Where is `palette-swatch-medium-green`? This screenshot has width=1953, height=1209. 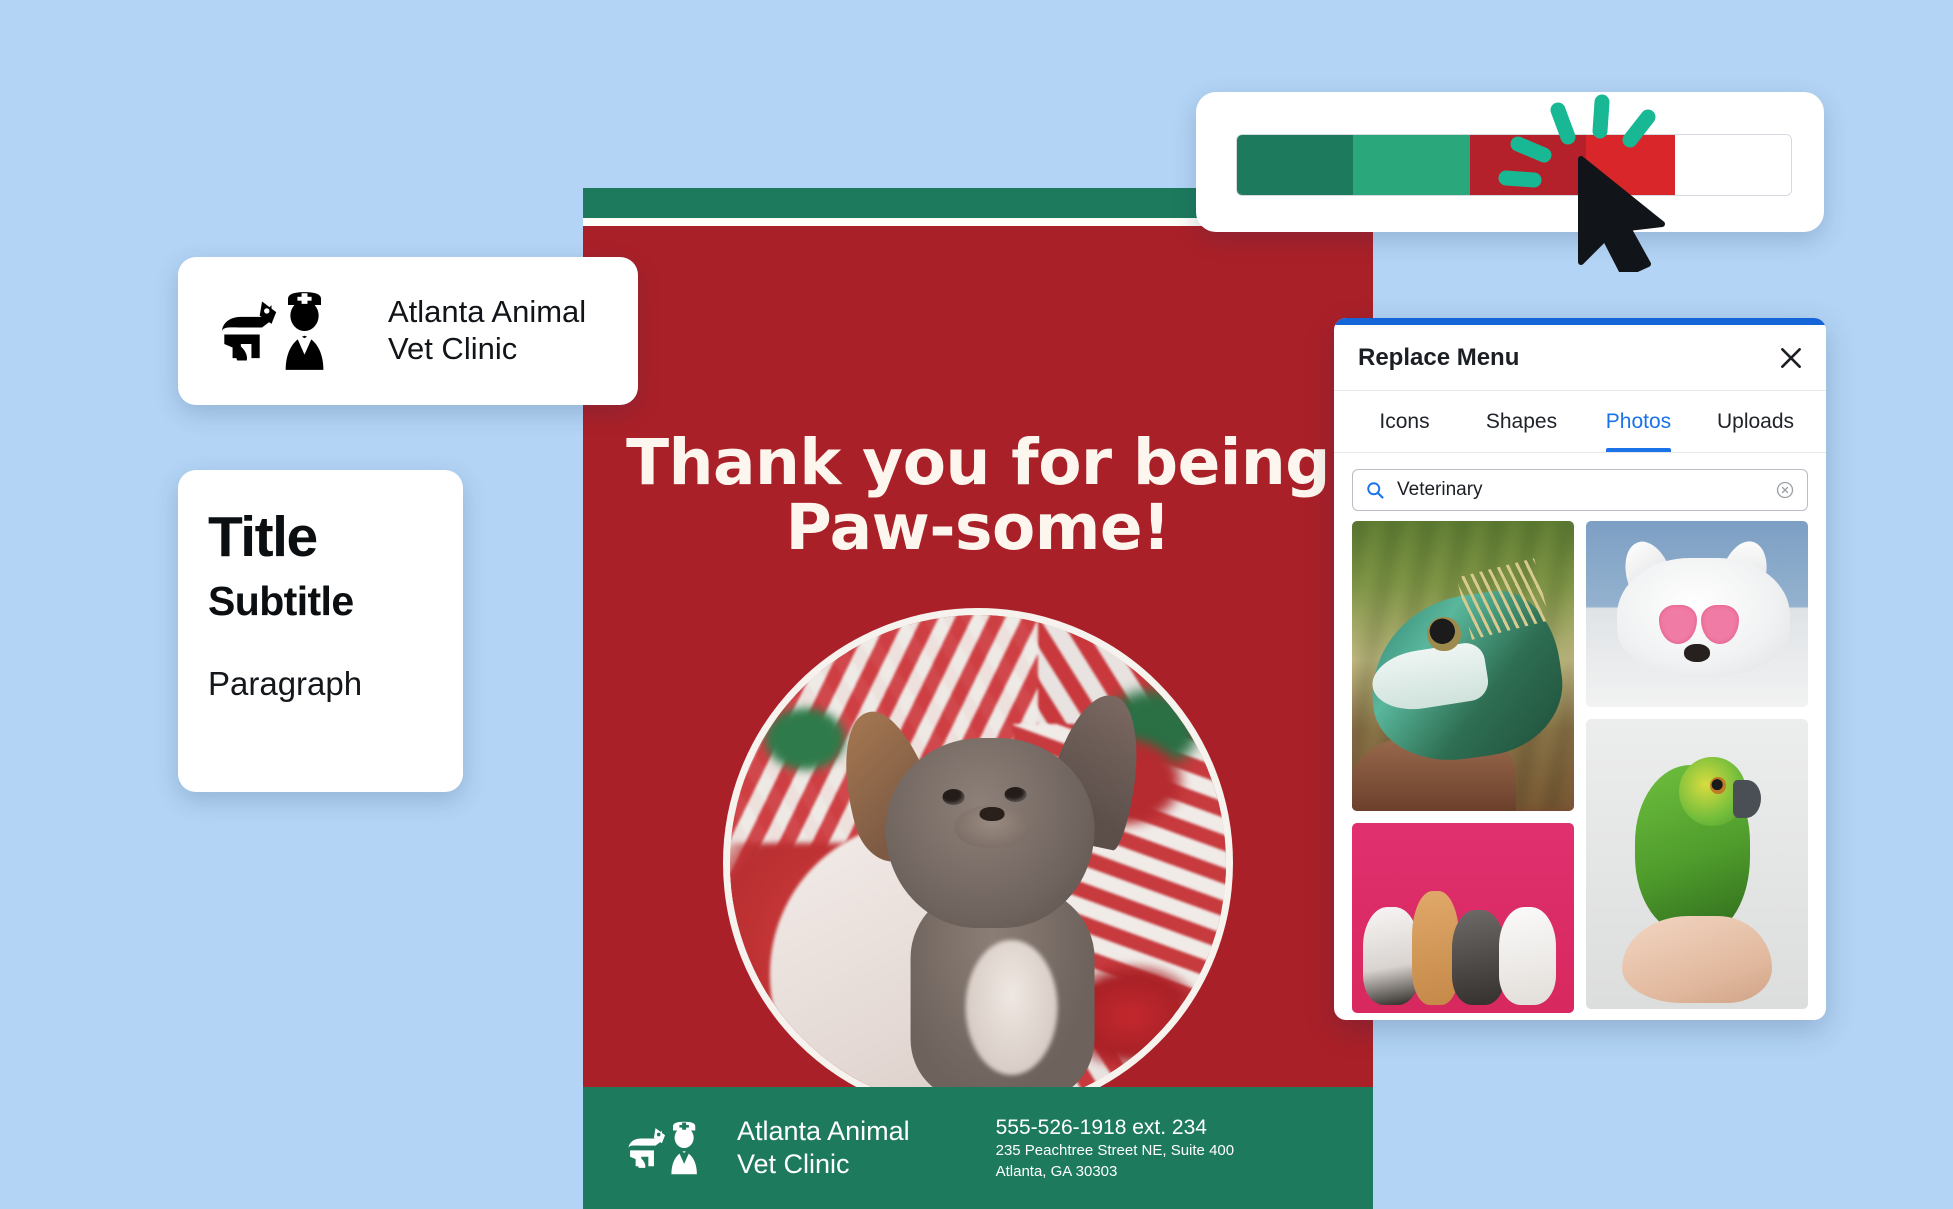
palette-swatch-medium-green is located at coordinates (1411, 165).